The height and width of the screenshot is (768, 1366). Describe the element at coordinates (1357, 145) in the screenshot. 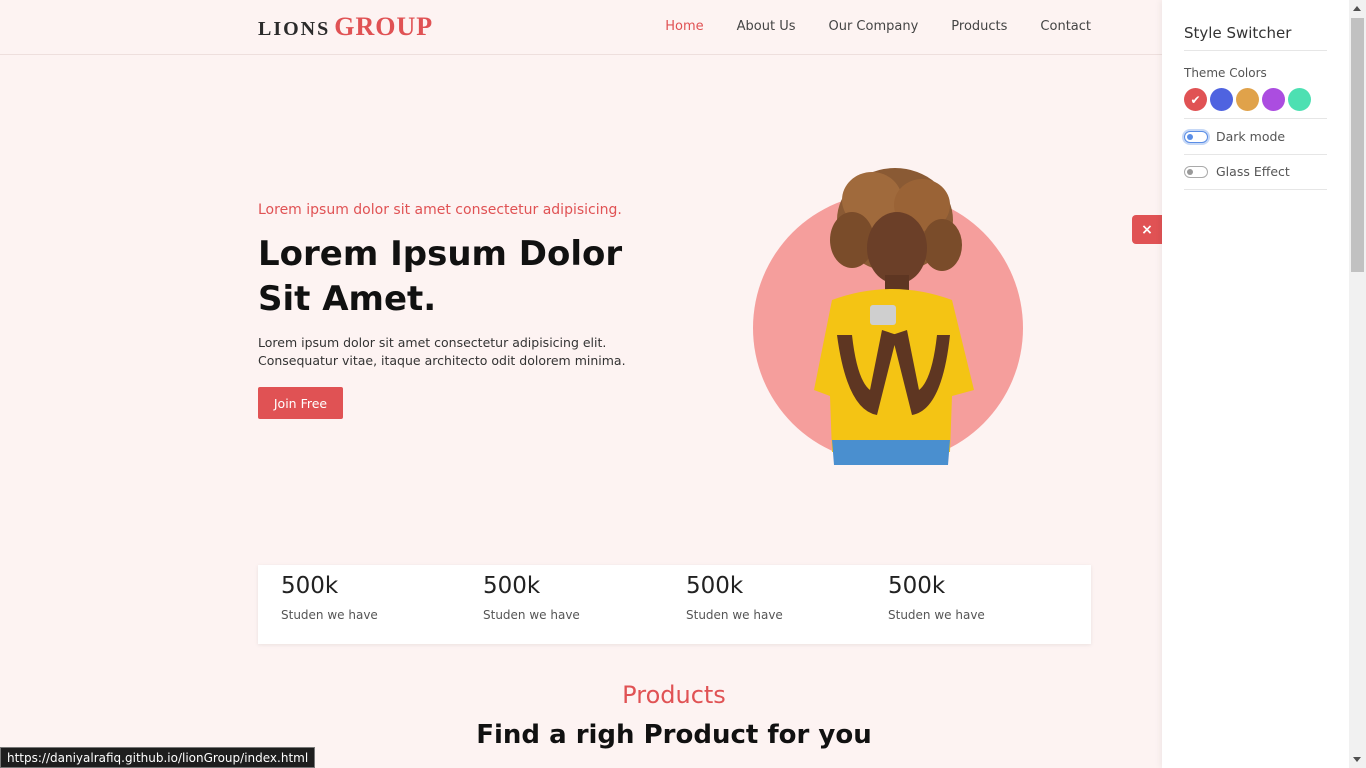

I see `scroll-thumb` at that location.